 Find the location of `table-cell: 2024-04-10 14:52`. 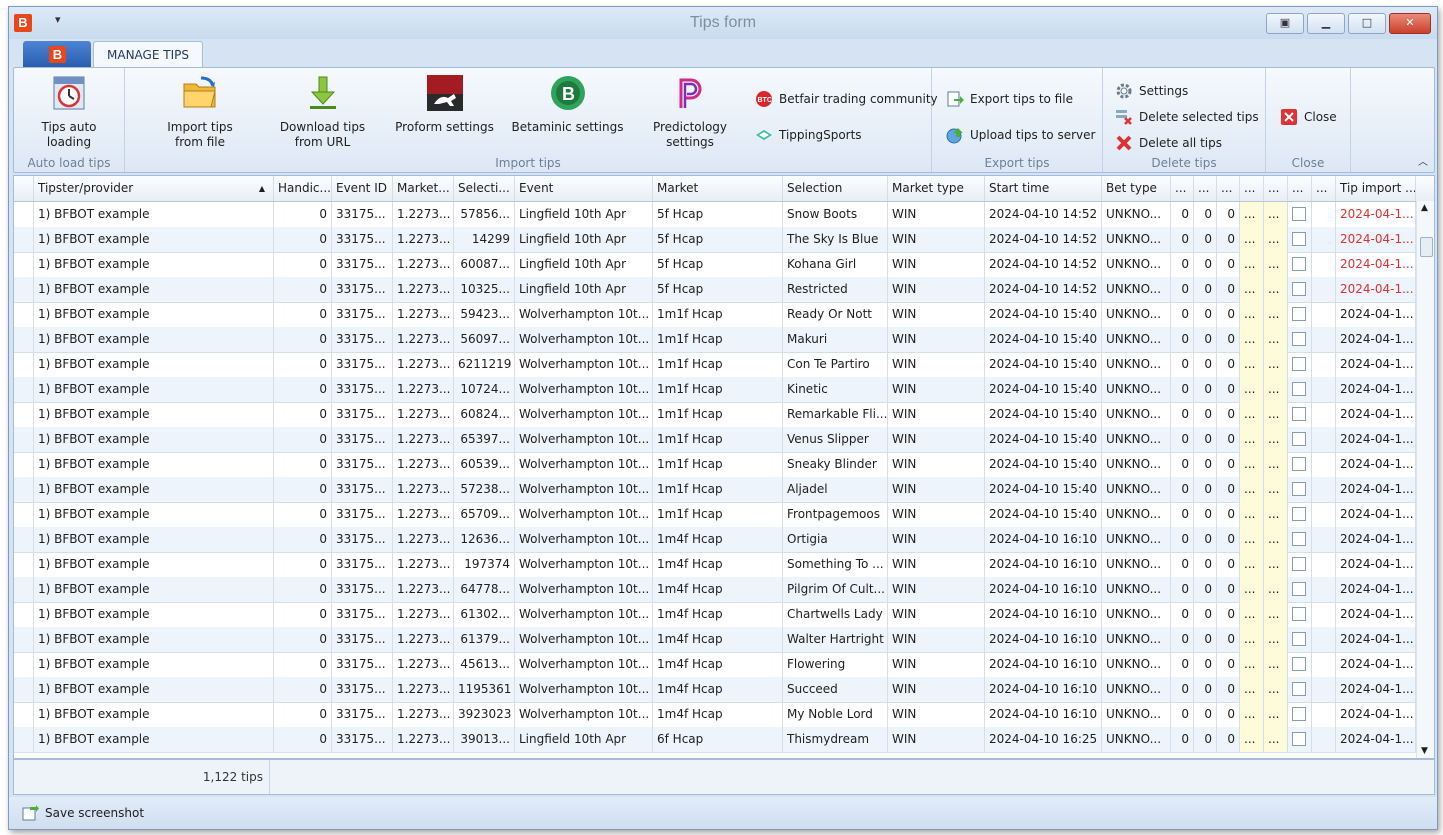

table-cell: 2024-04-10 14:52 is located at coordinates (1043, 239).